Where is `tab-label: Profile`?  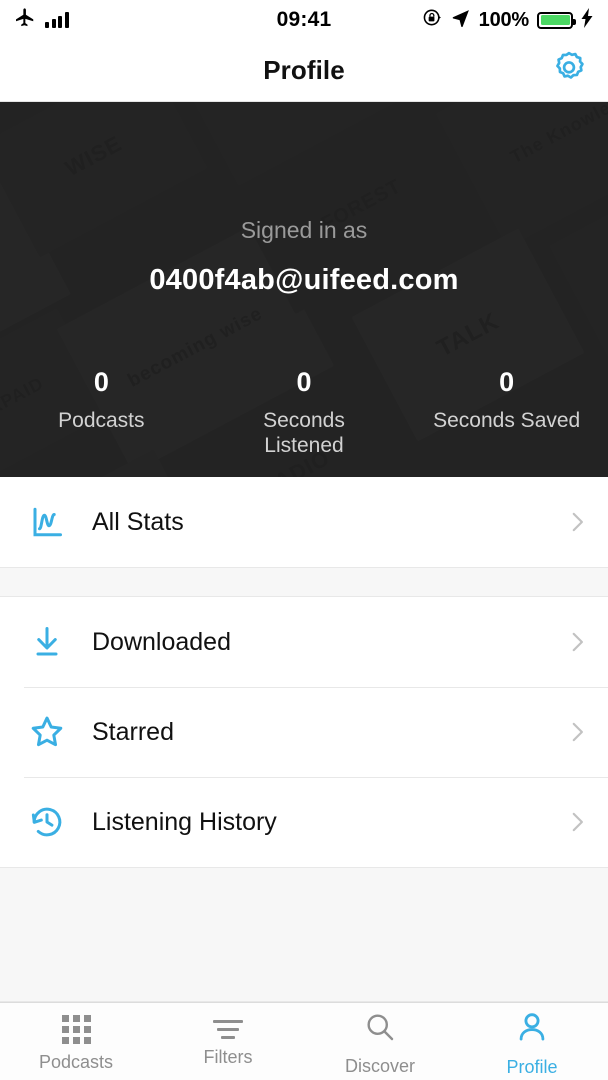
tab-label: Profile is located at coordinates (532, 1066).